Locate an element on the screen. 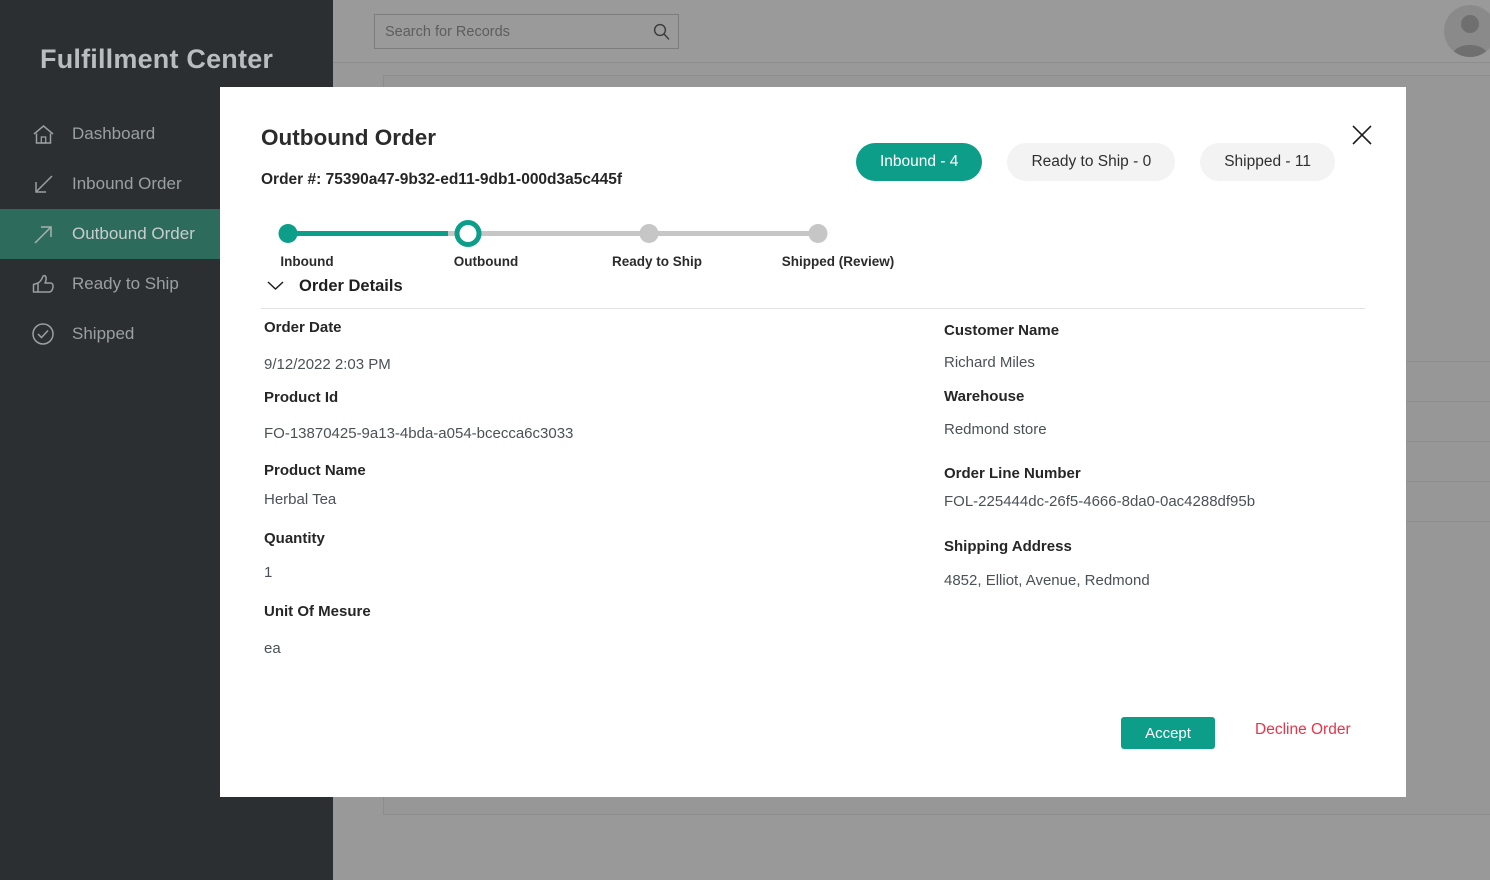  field-value: 1 is located at coordinates (268, 572).